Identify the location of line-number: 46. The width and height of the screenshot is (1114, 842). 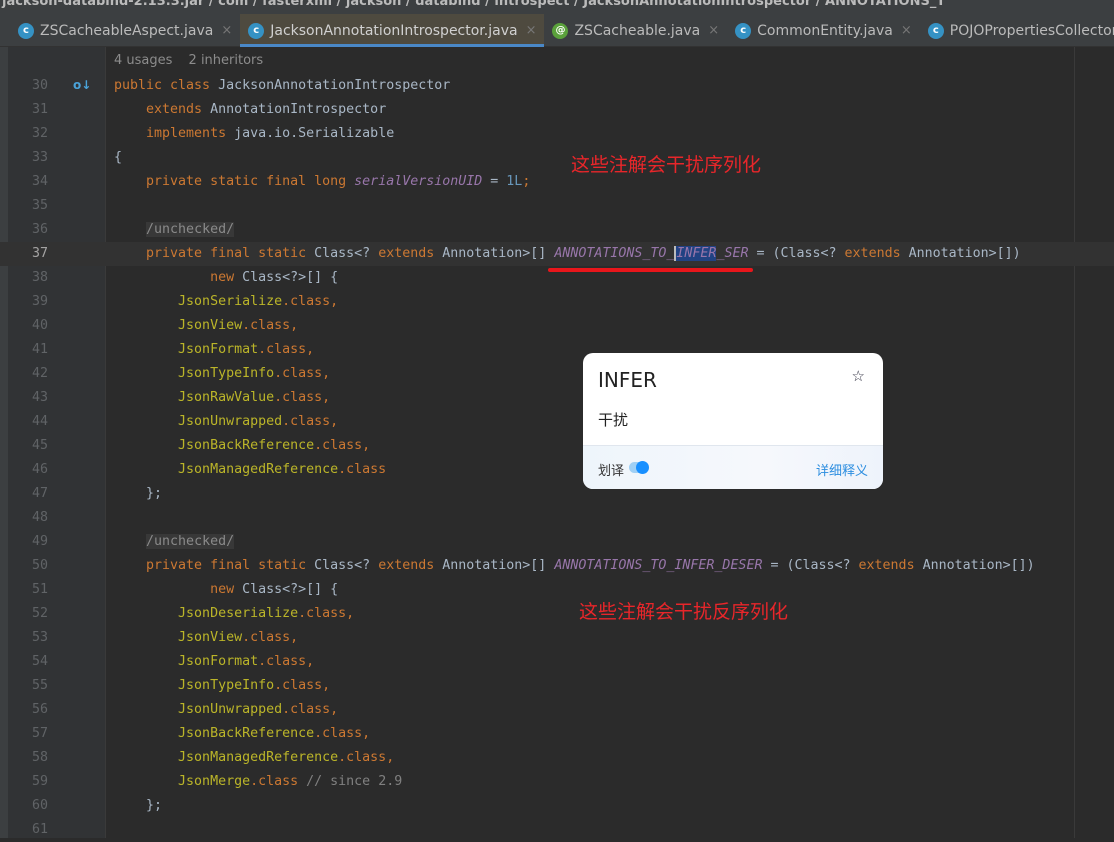
(39, 469).